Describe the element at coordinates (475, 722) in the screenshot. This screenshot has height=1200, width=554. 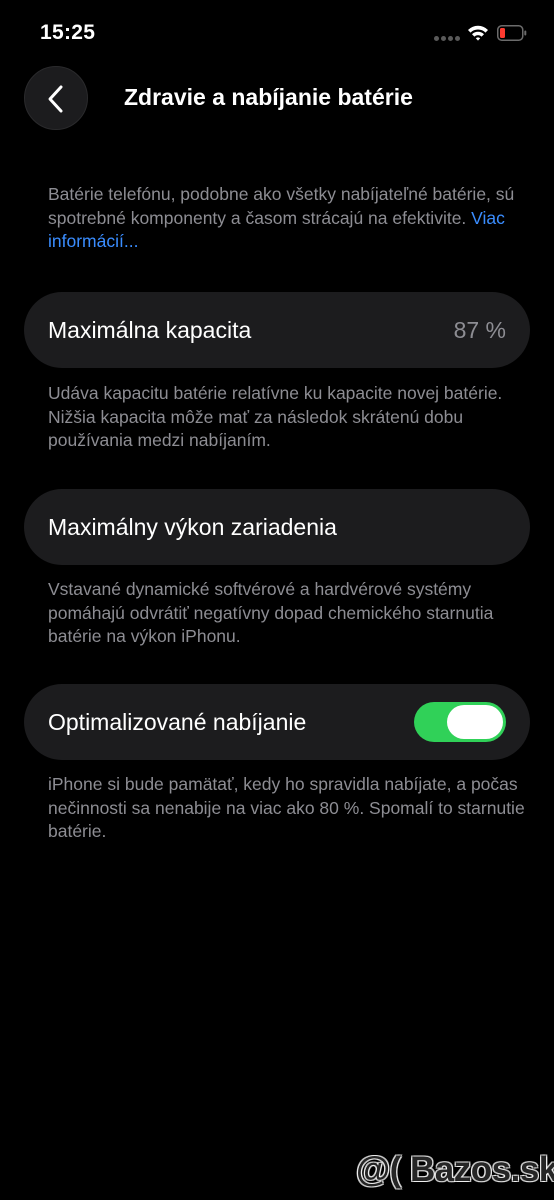
I see `toggle-knob` at that location.